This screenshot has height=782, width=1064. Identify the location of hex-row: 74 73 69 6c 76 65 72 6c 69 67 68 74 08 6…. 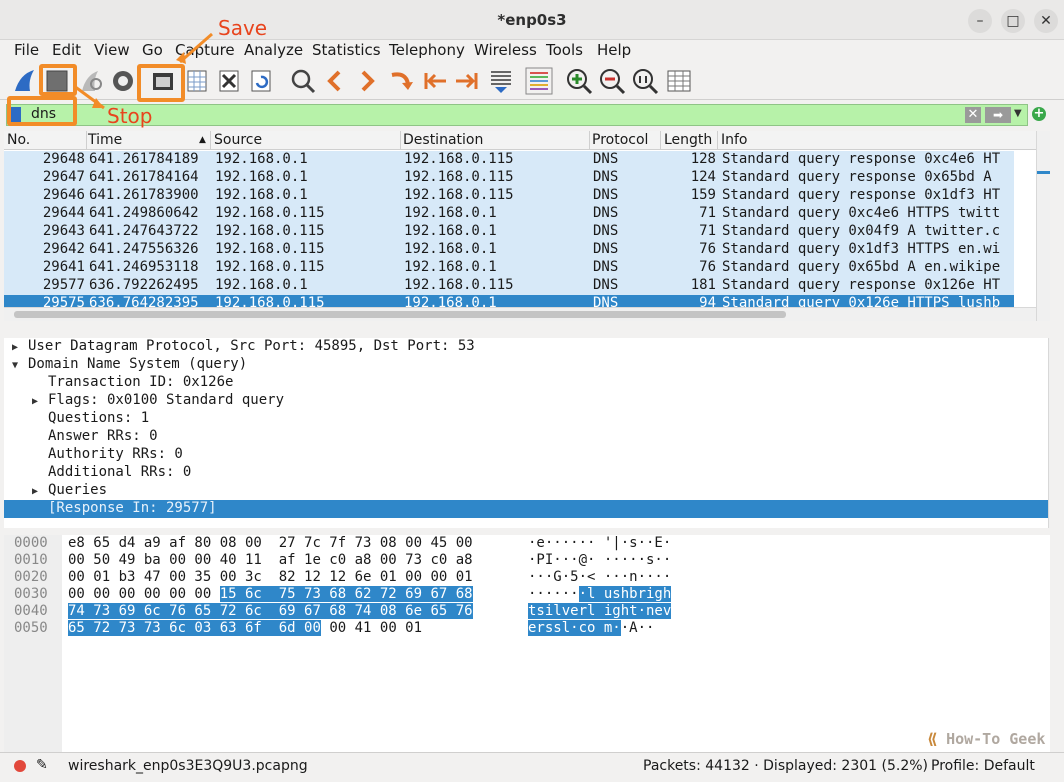
(270, 611).